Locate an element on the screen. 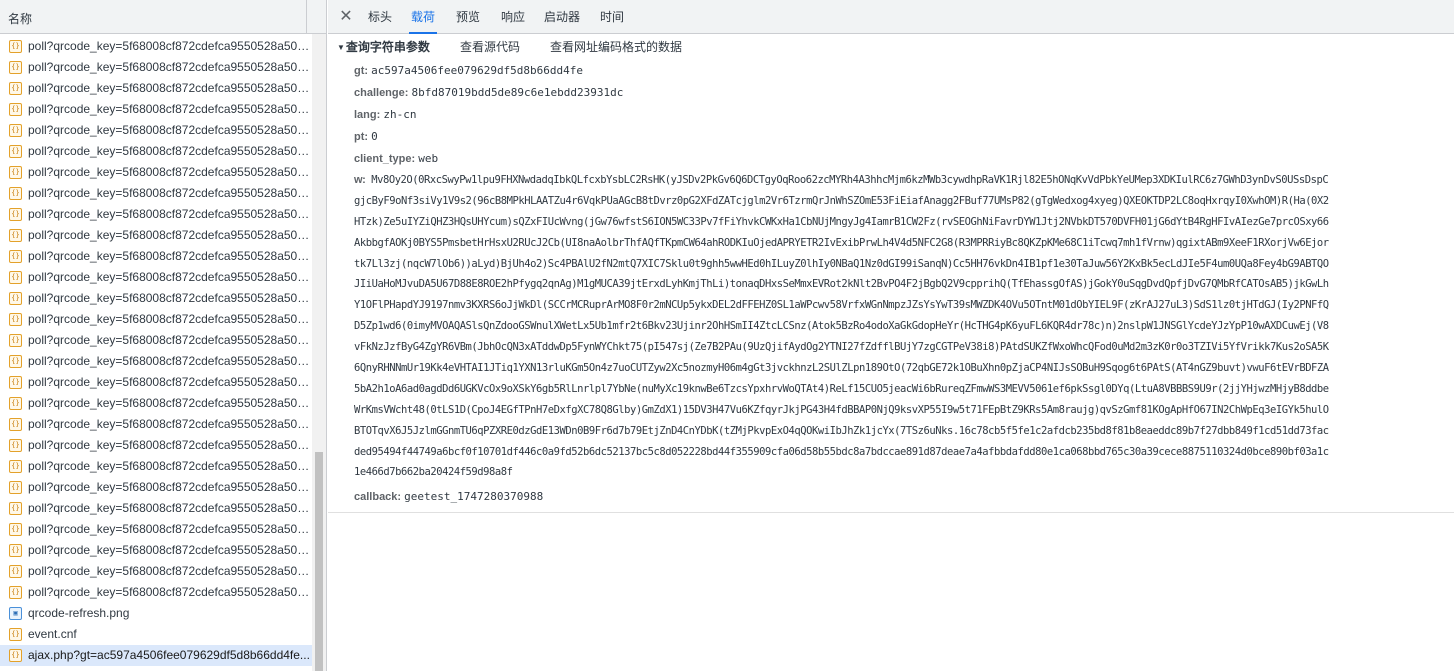 The height and width of the screenshot is (671, 1454). tab-preview: 预览 is located at coordinates (468, 17).